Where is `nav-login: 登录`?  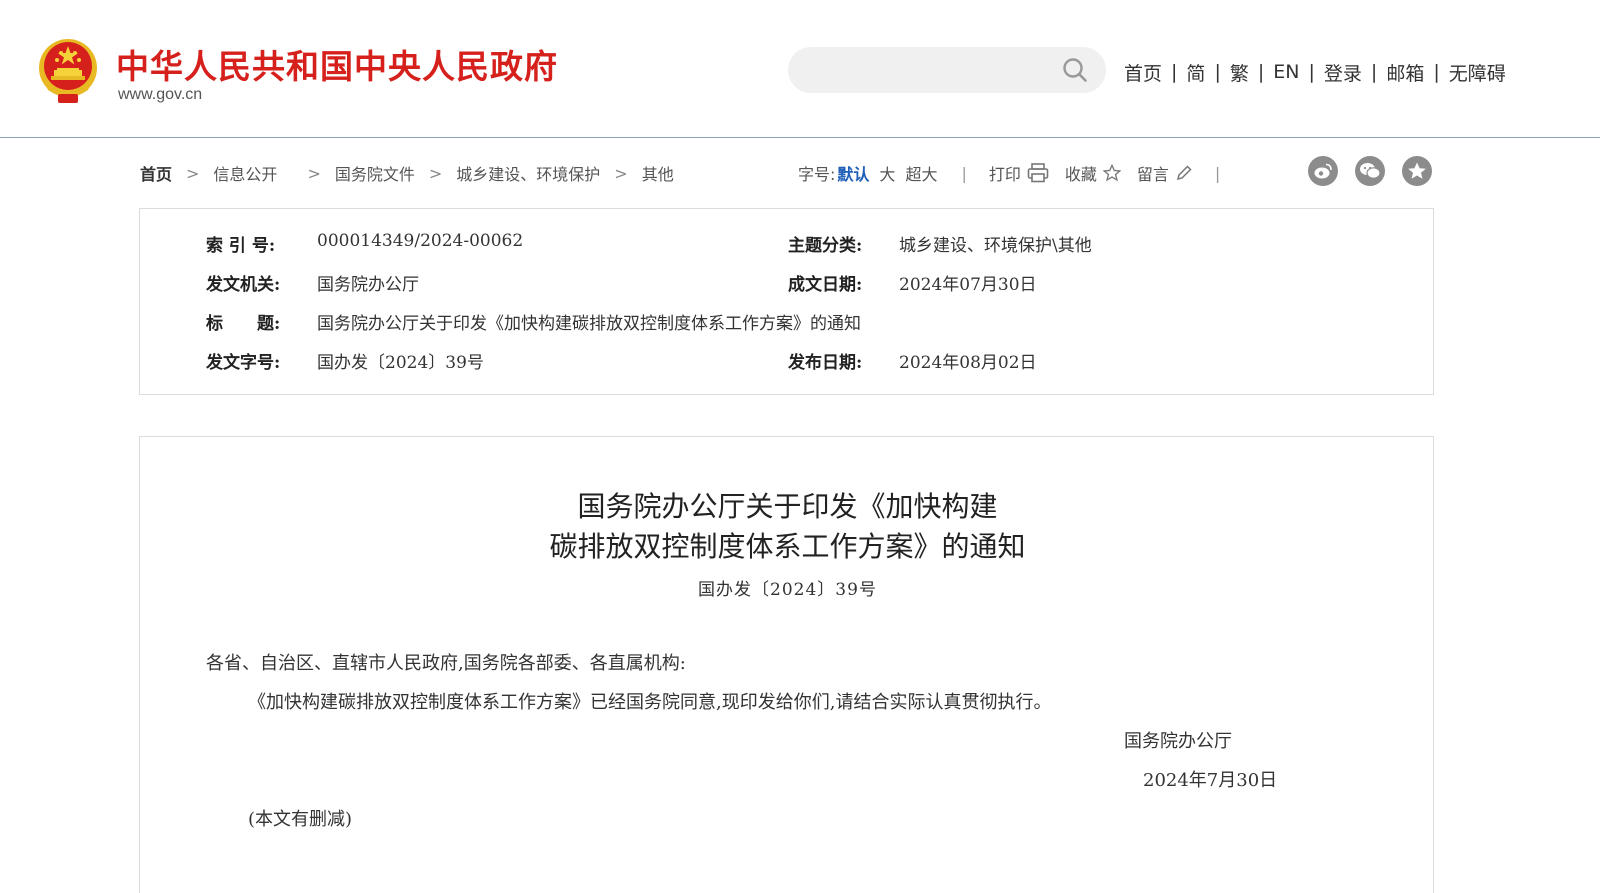
nav-login: 登录 is located at coordinates (1343, 72).